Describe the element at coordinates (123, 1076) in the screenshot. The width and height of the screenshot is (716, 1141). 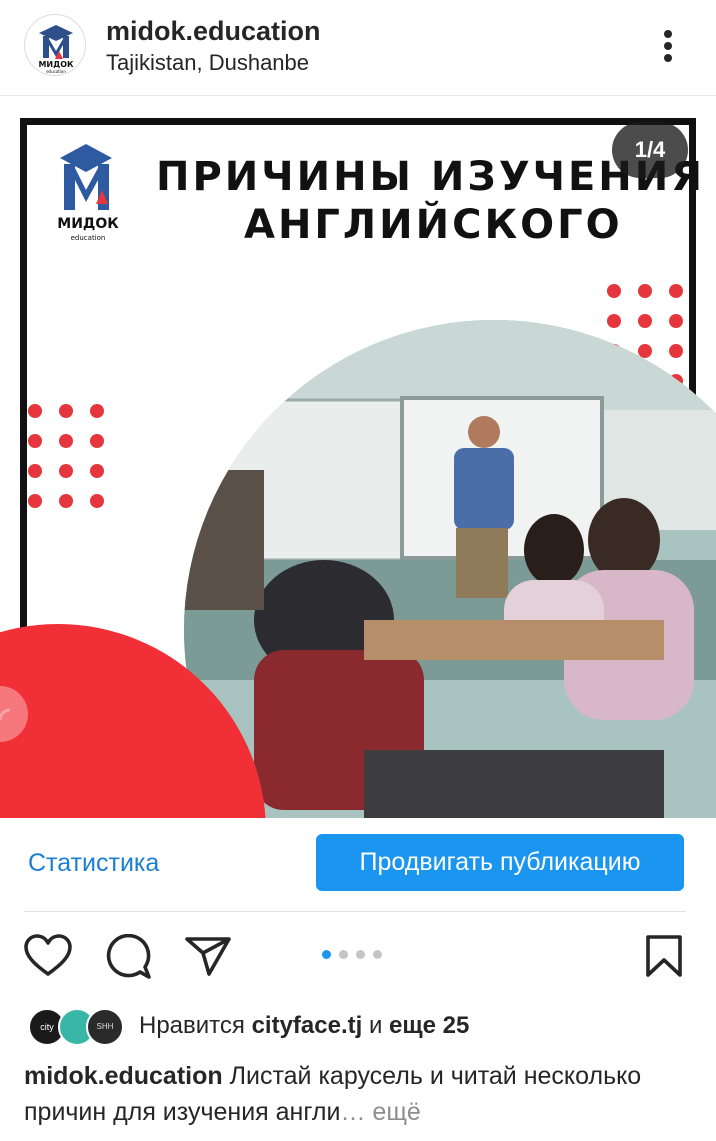
I see `caption-username: midok.education` at that location.